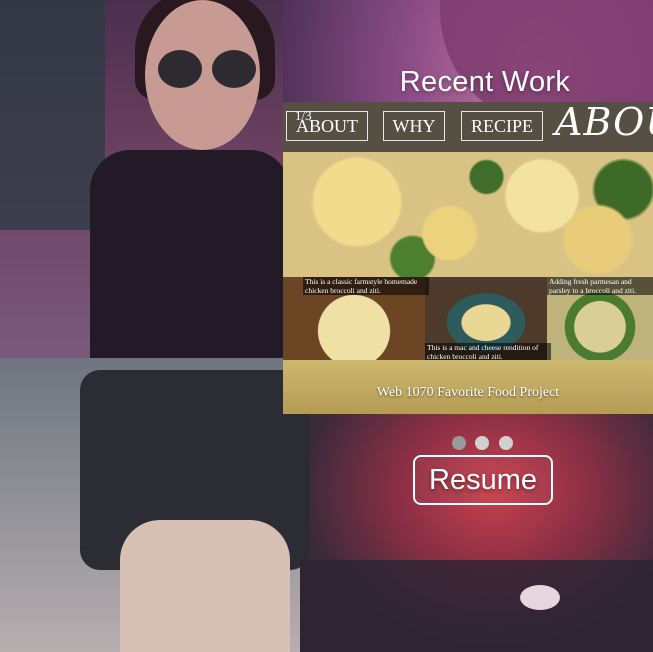 This screenshot has height=652, width=653. Describe the element at coordinates (502, 126) in the screenshot. I see `slide-nav-recipe: RECIPE` at that location.